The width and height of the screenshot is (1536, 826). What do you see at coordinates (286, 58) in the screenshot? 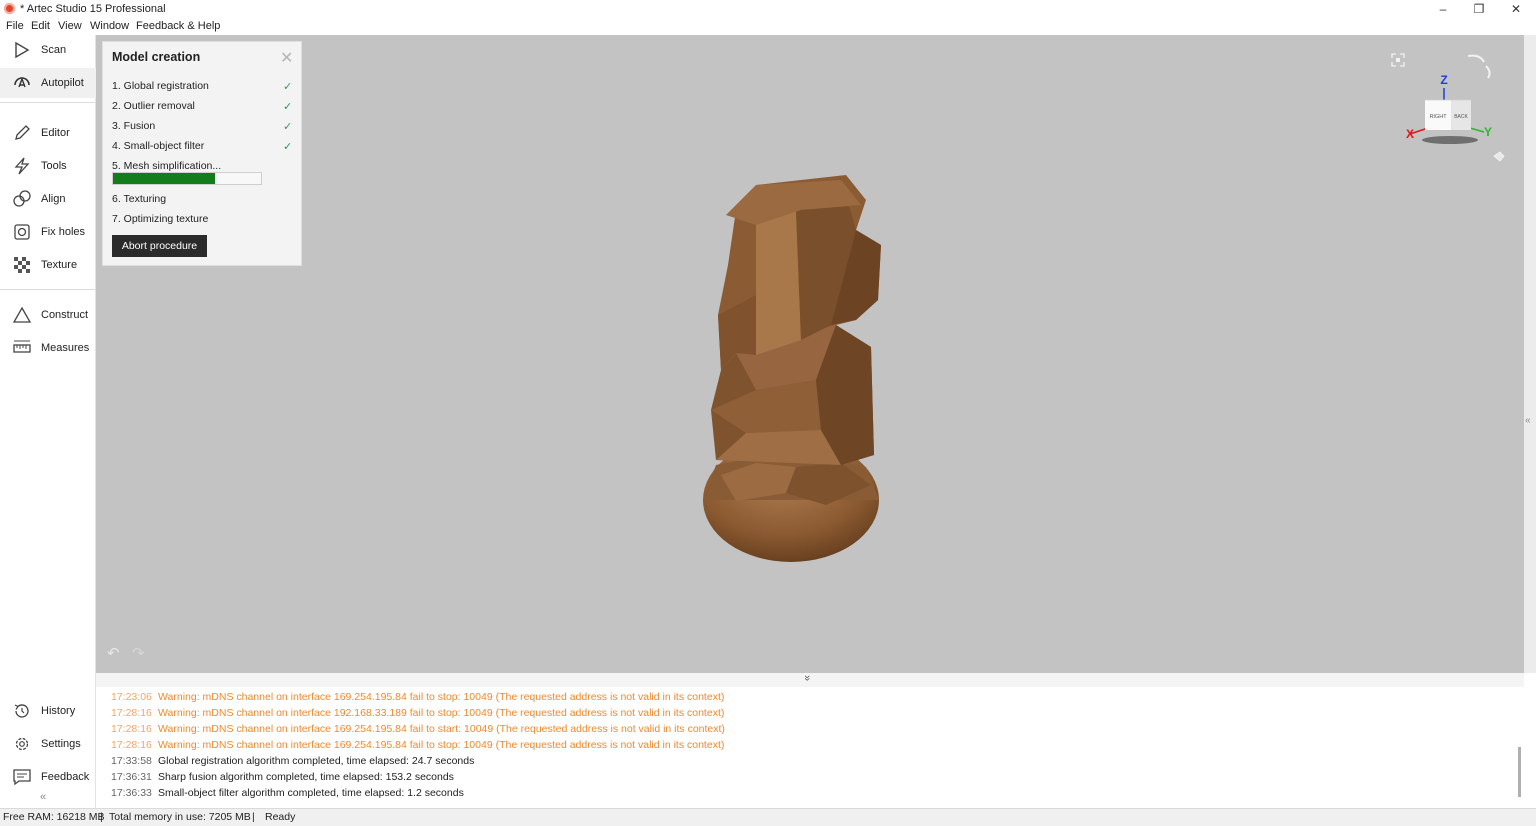
I see `close-panel-button: ✕` at bounding box center [286, 58].